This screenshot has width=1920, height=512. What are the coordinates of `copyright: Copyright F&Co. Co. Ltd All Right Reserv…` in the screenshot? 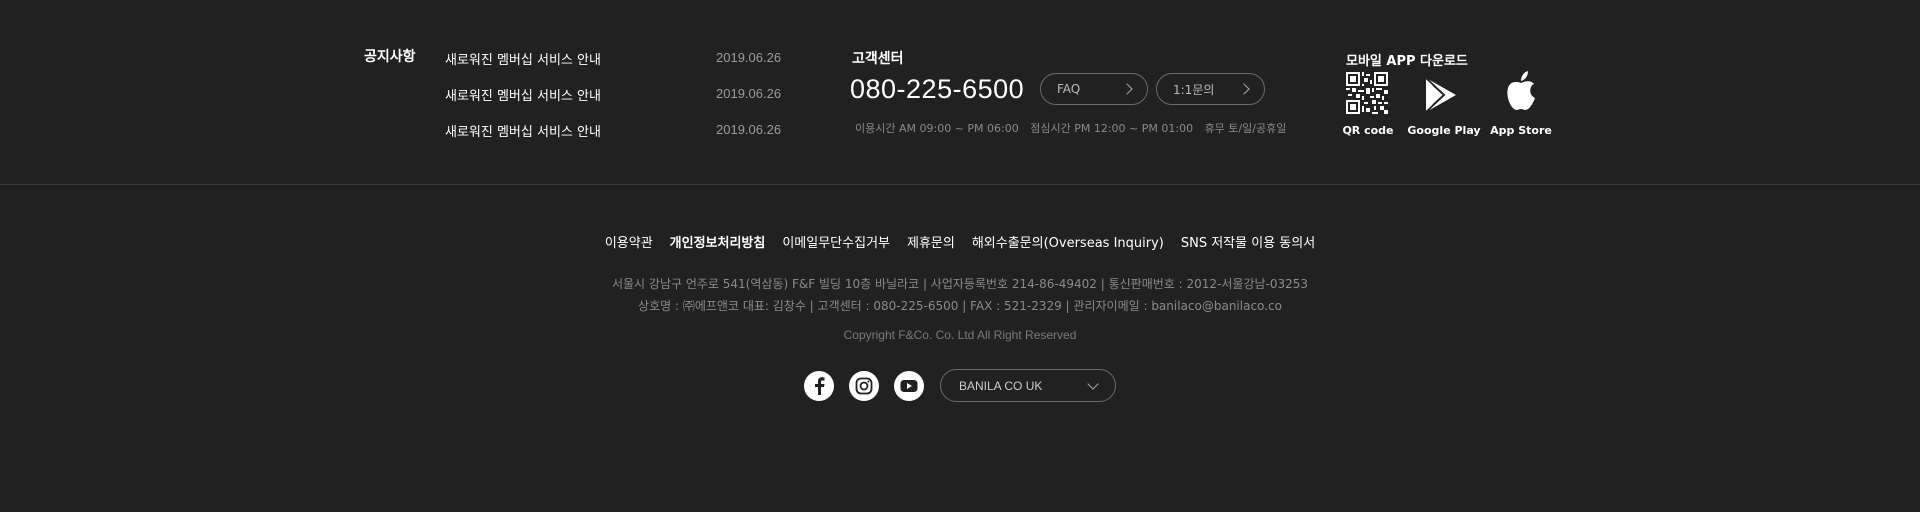 It's located at (960, 335).